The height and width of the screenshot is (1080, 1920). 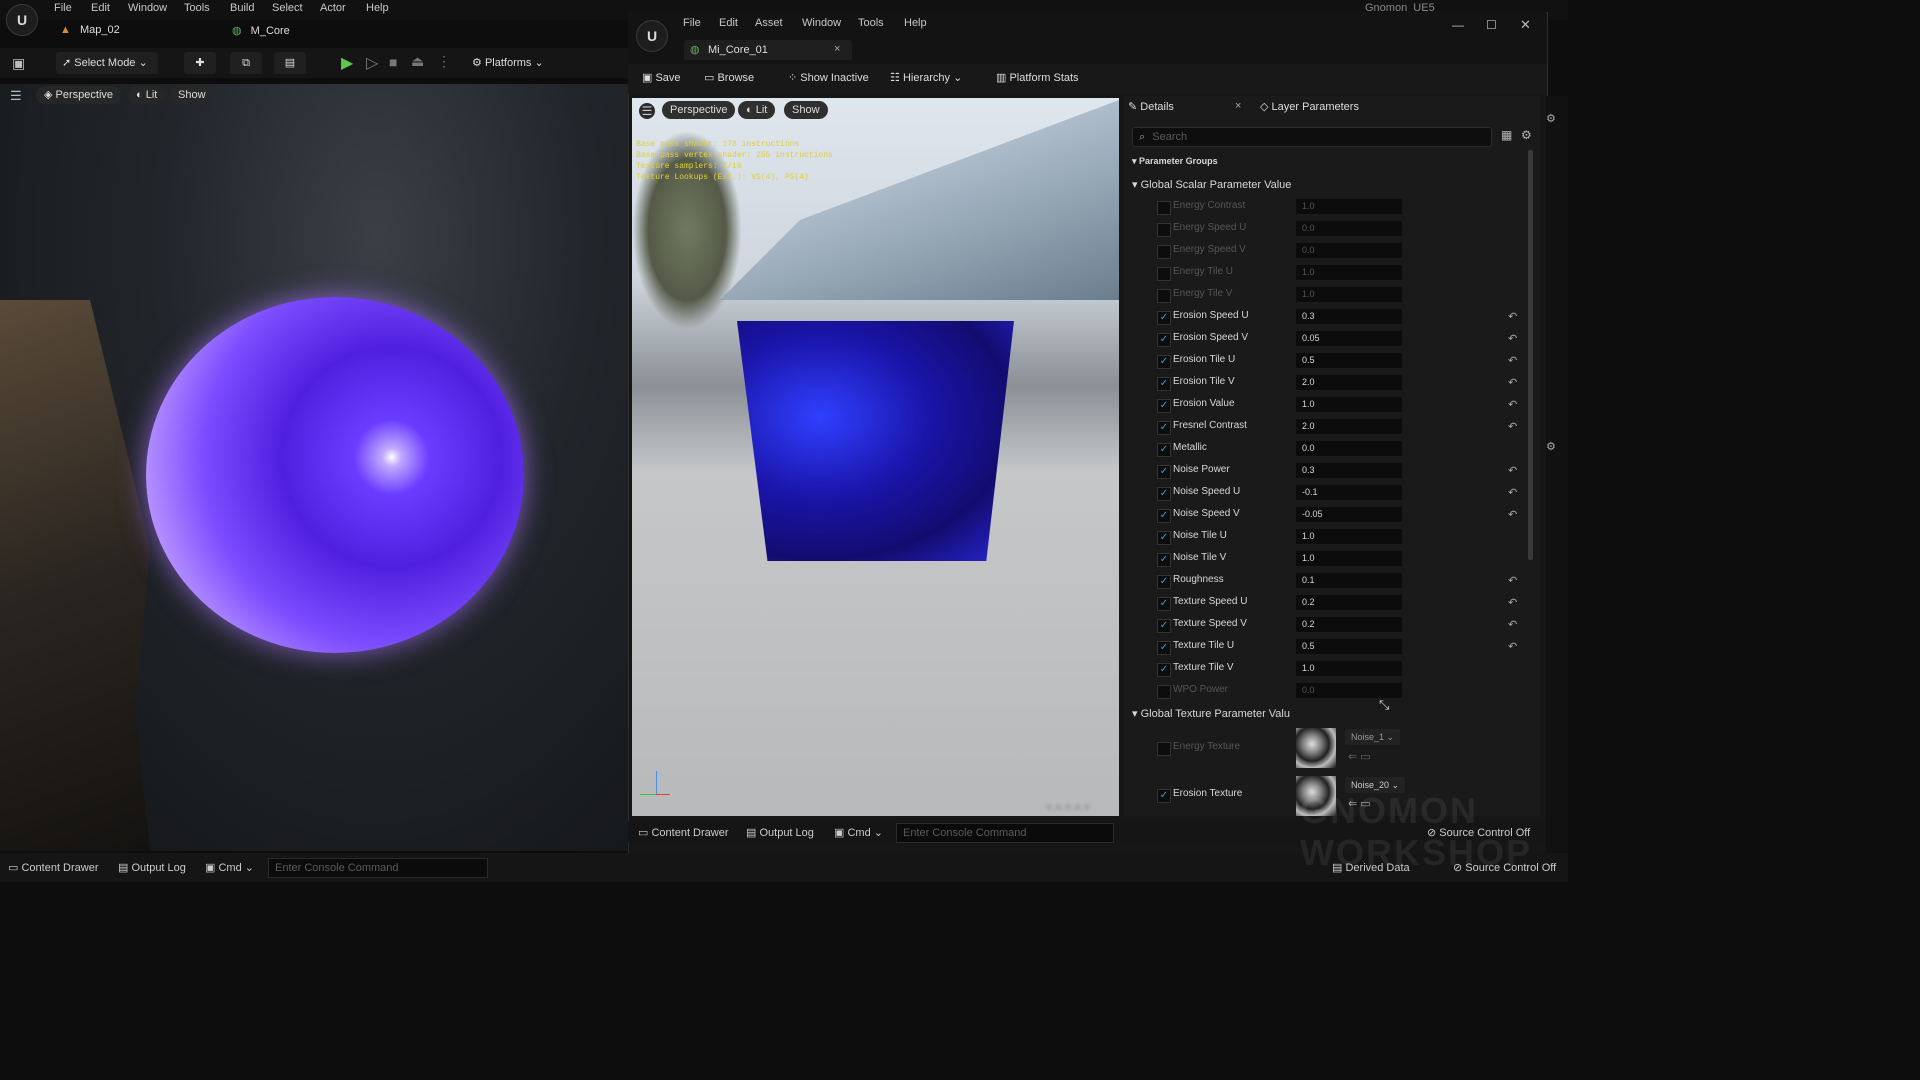 I want to click on hamburger-menu-icon: ☰, so click(x=16, y=96).